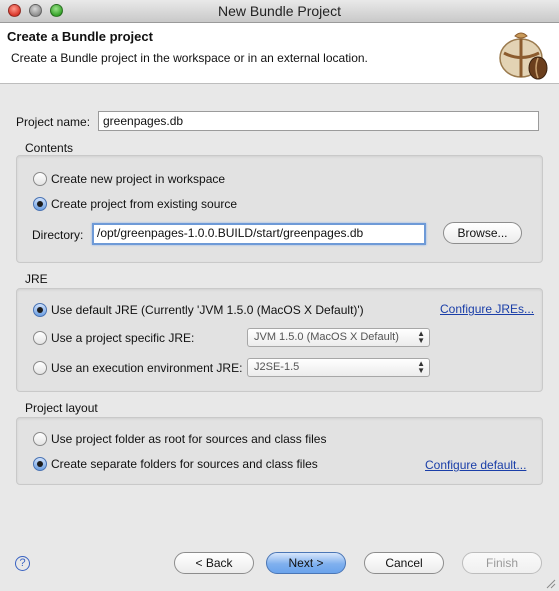  What do you see at coordinates (318, 121) in the screenshot?
I see `project-name-input: greenpages.db` at bounding box center [318, 121].